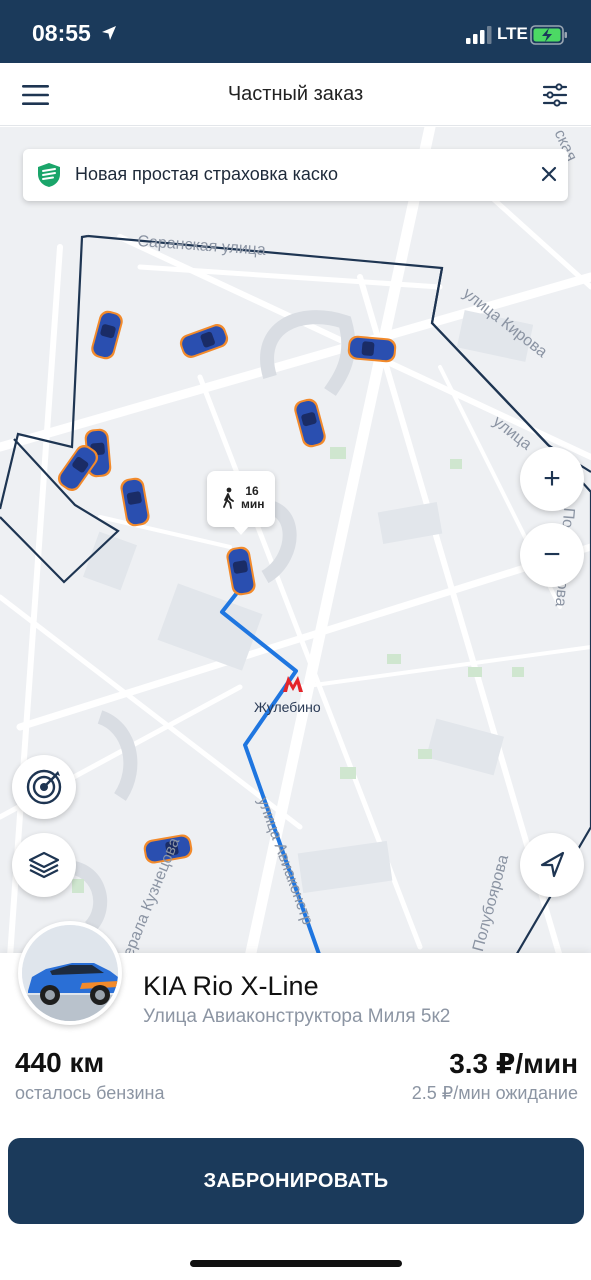 The width and height of the screenshot is (591, 1280). Describe the element at coordinates (90, 1093) in the screenshot. I see `fuel-range-label: осталось бензина` at that location.